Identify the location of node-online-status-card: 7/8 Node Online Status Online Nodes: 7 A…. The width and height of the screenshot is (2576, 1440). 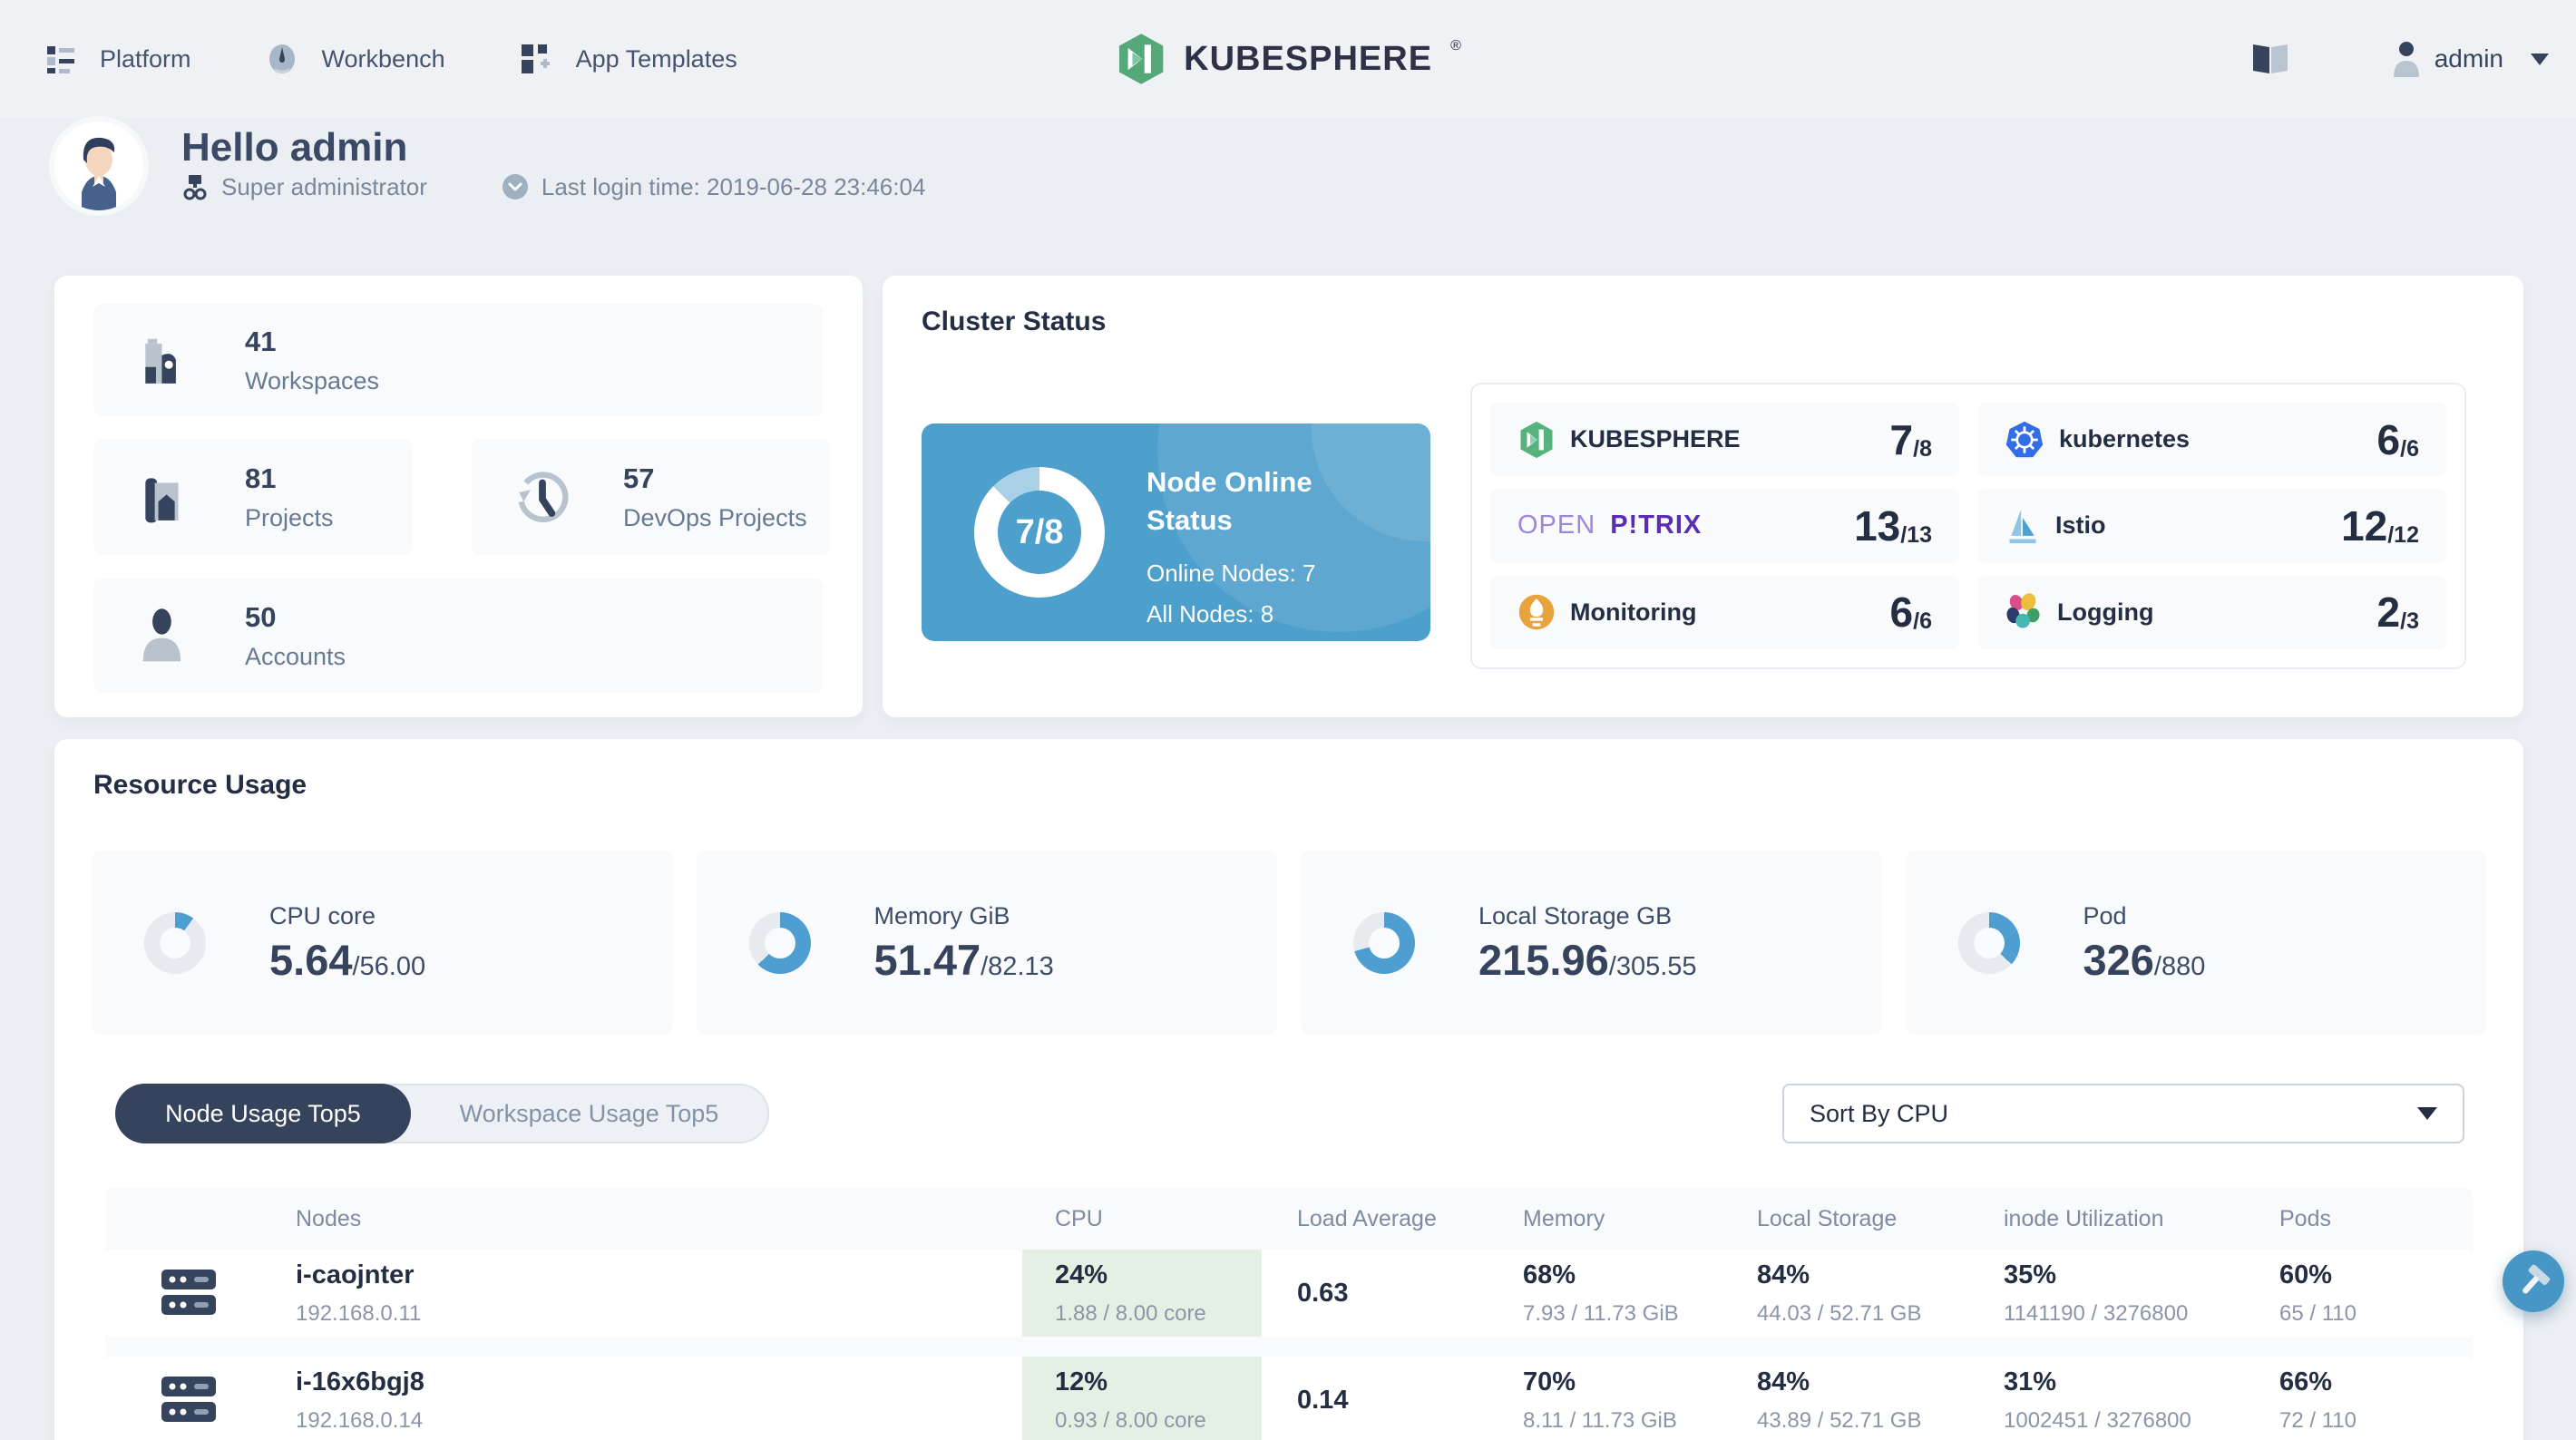
(1176, 532).